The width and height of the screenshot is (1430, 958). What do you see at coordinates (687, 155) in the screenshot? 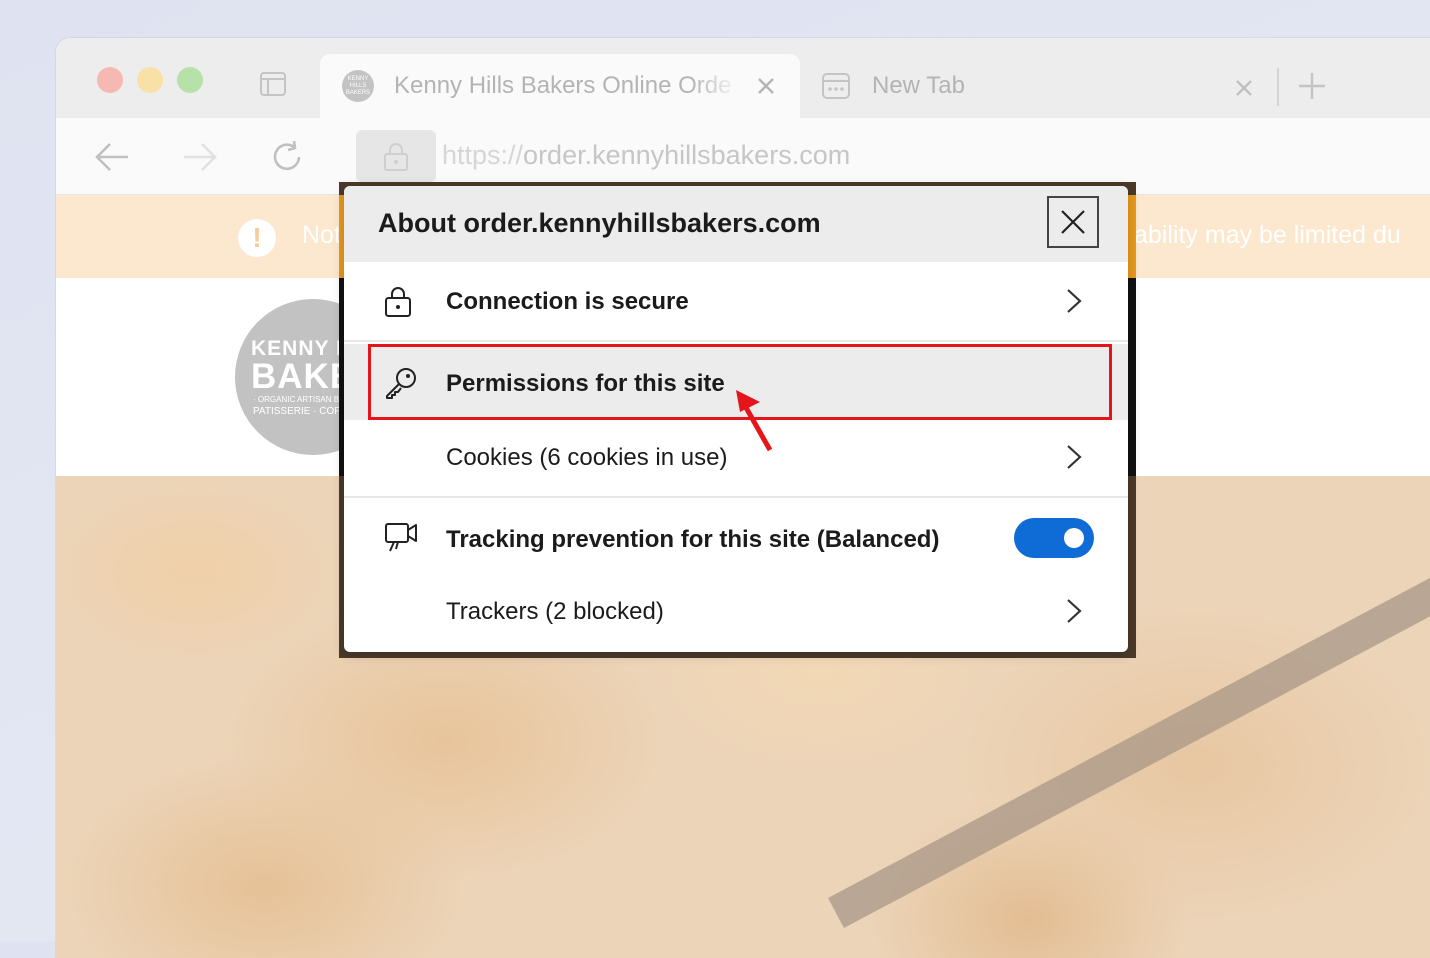
I see `url-host: order.kennyhillsbakers.com` at bounding box center [687, 155].